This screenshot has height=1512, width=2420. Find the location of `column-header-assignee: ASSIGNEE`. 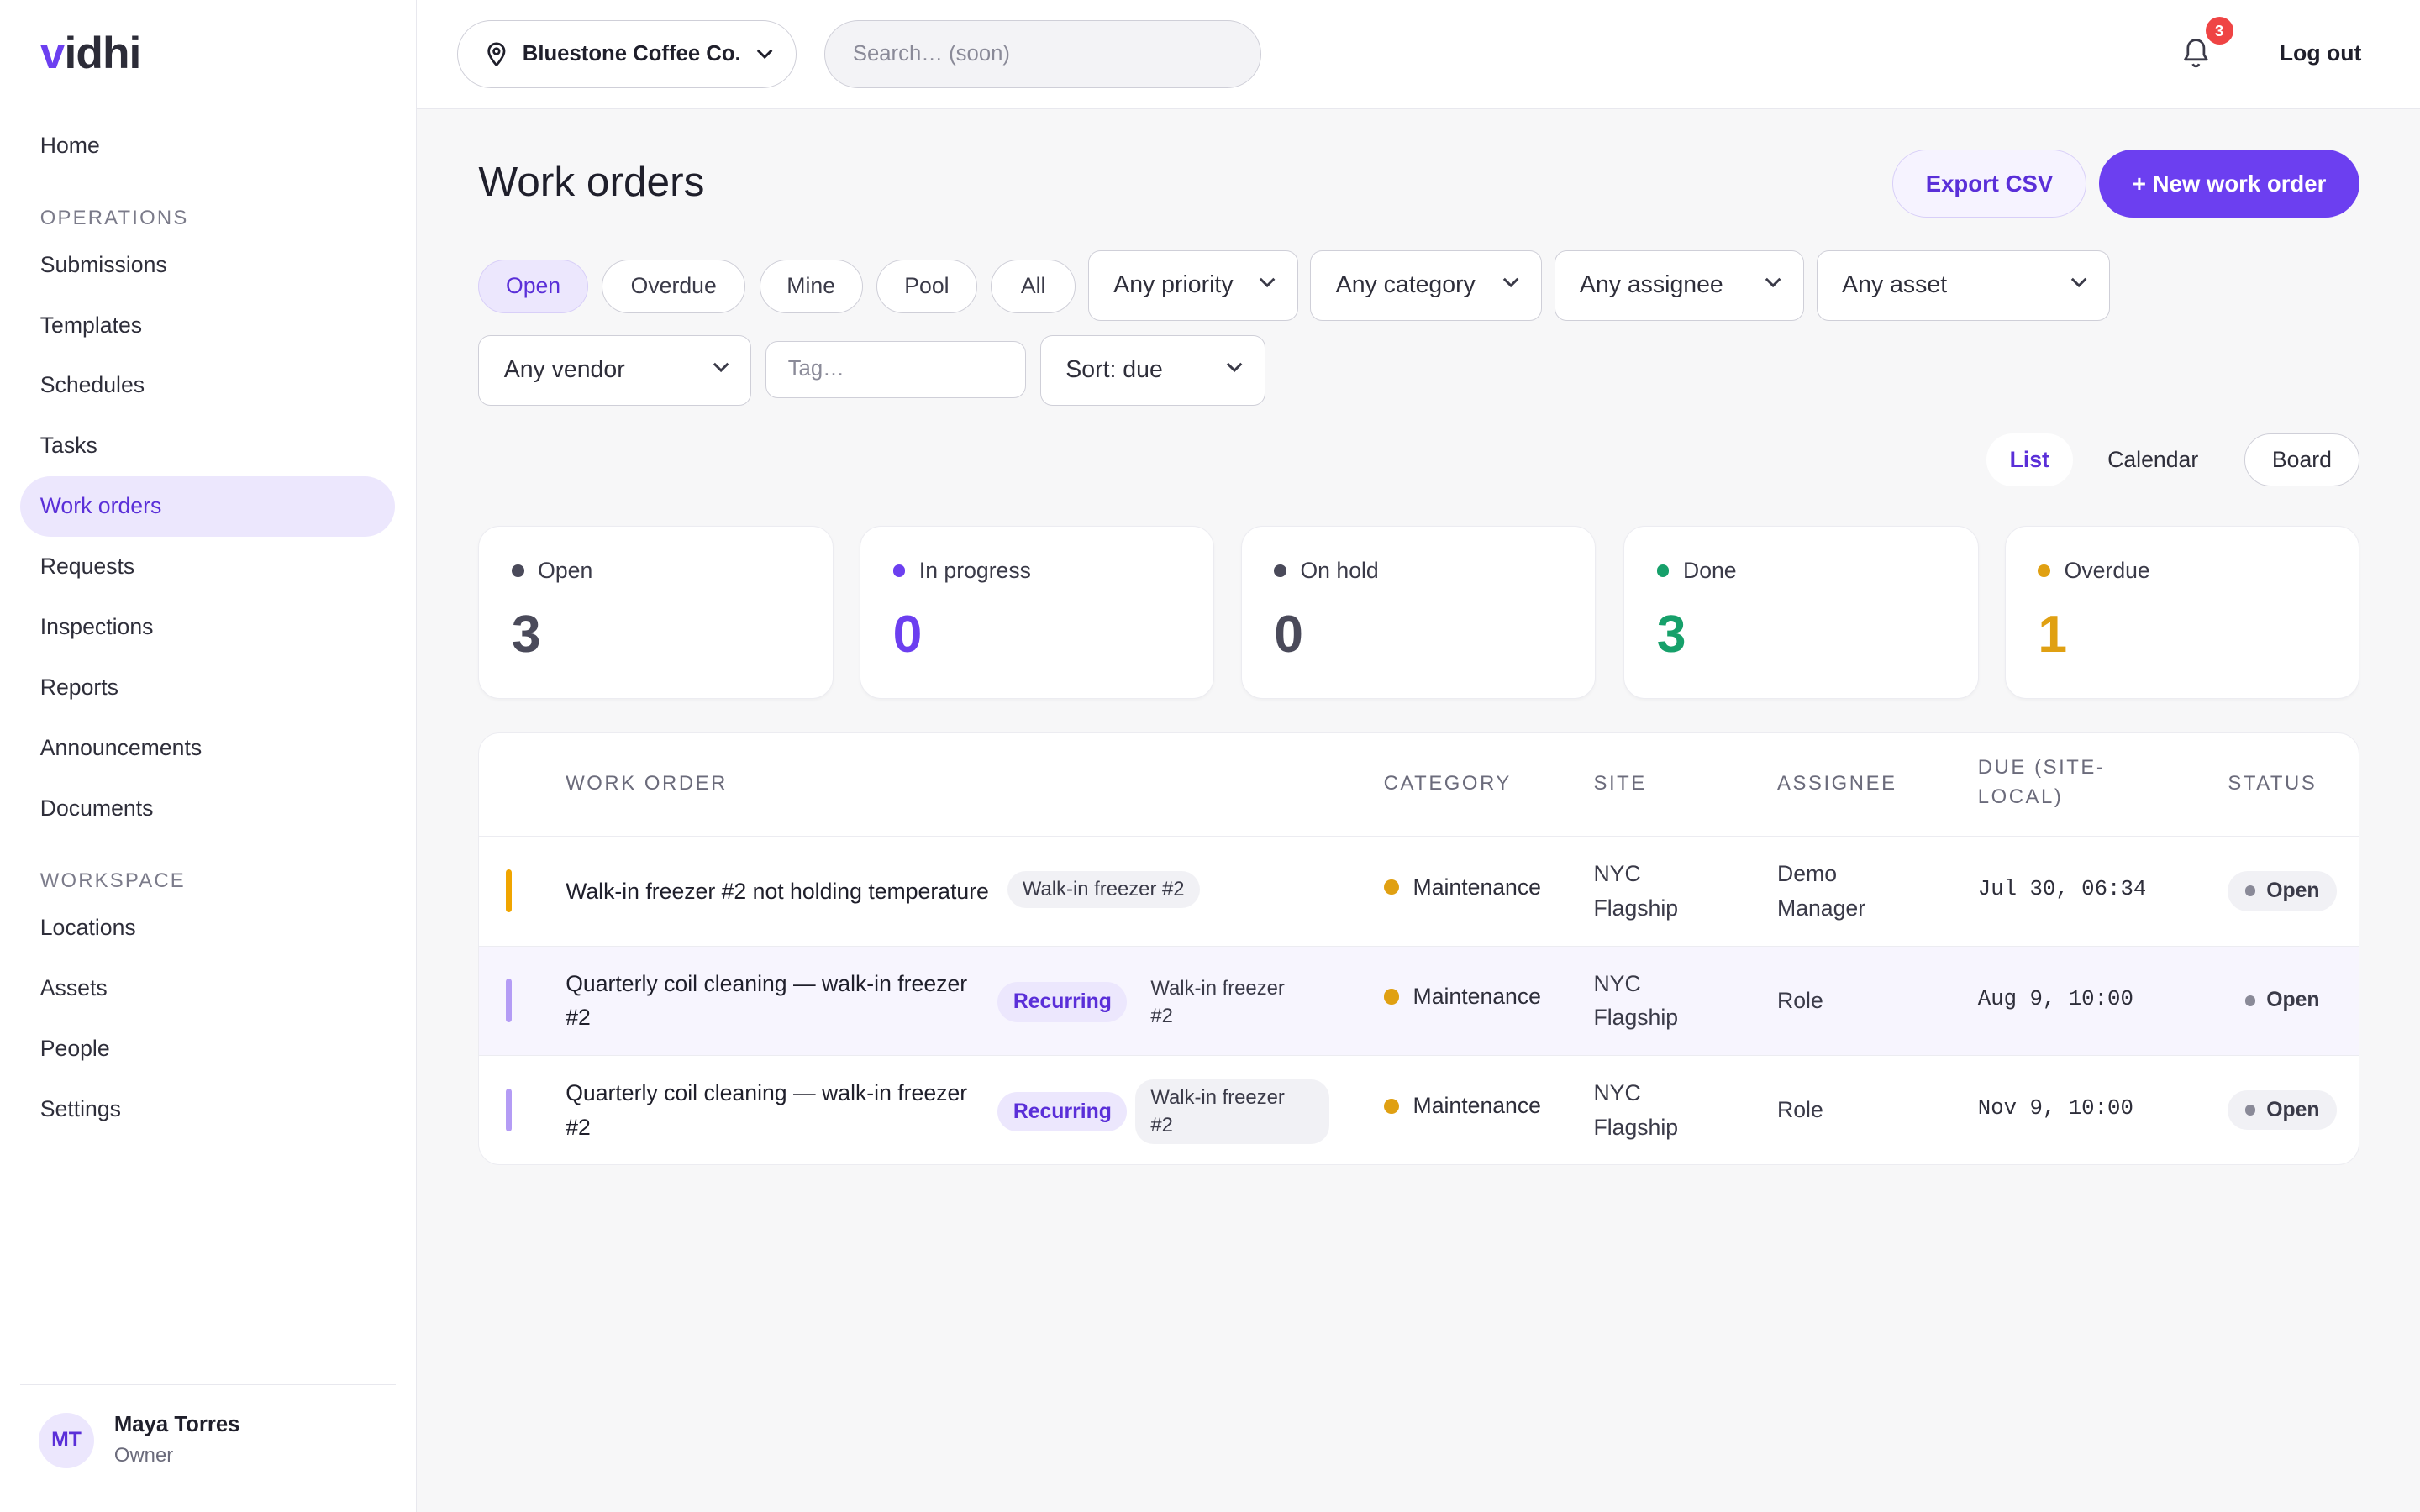

column-header-assignee: ASSIGNEE is located at coordinates (1837, 784).